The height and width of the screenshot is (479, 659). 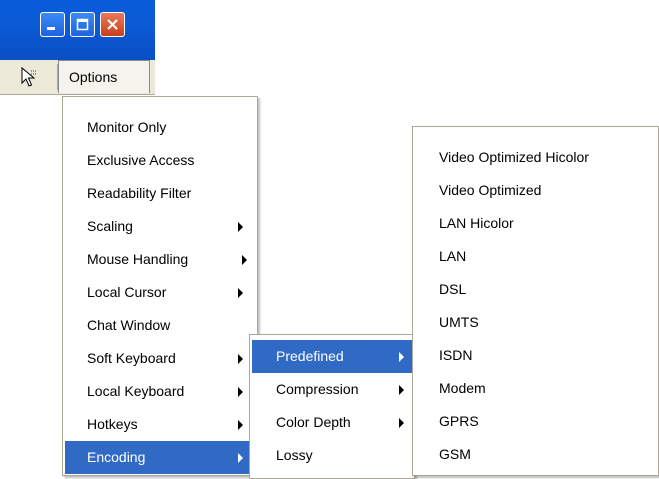 I want to click on encoding-submenu: Predefined Compression Color Depth Lossy, so click(x=332, y=406).